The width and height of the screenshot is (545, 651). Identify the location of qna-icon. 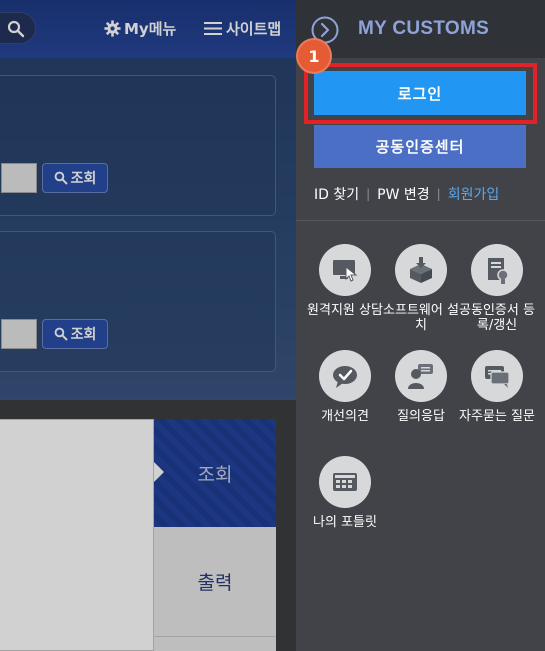
(421, 376).